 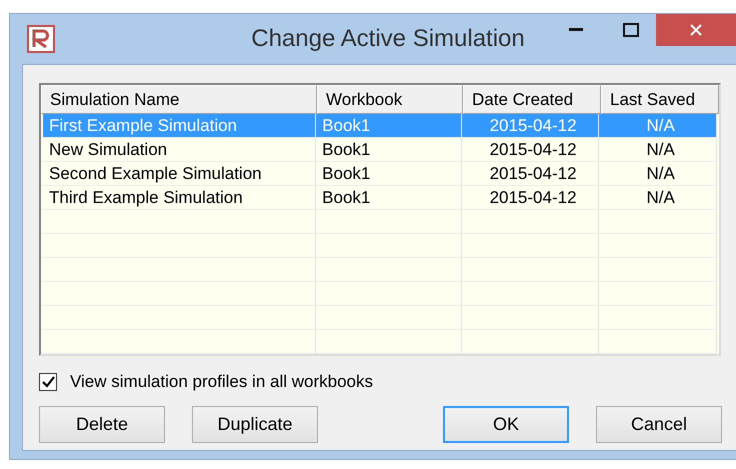 I want to click on maximize-icon, so click(x=631, y=30).